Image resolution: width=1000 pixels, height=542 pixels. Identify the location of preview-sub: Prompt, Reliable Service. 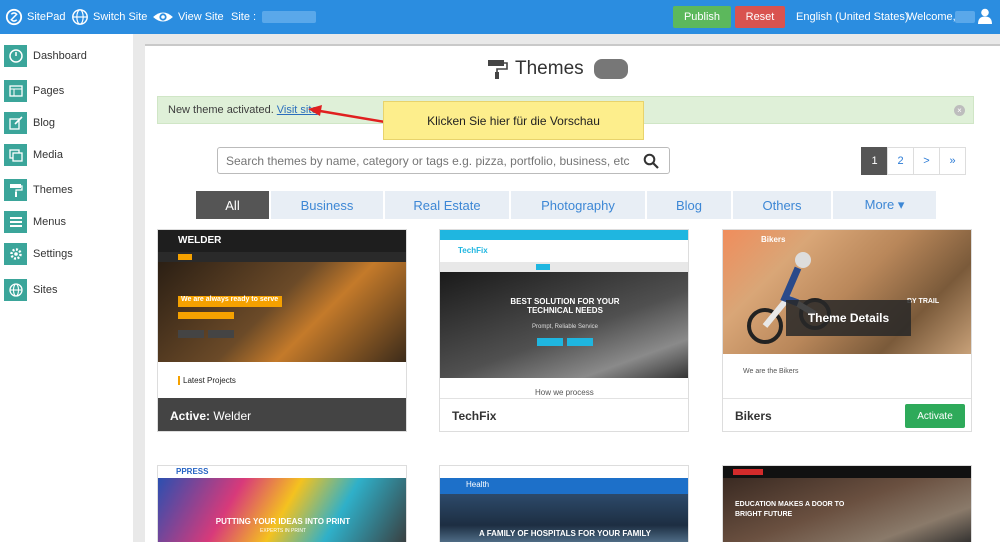
(565, 327).